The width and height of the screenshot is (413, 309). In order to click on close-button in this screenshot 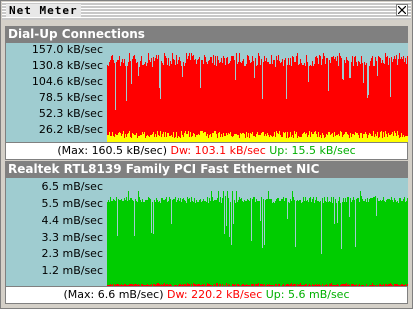, I will do `click(402, 10)`.